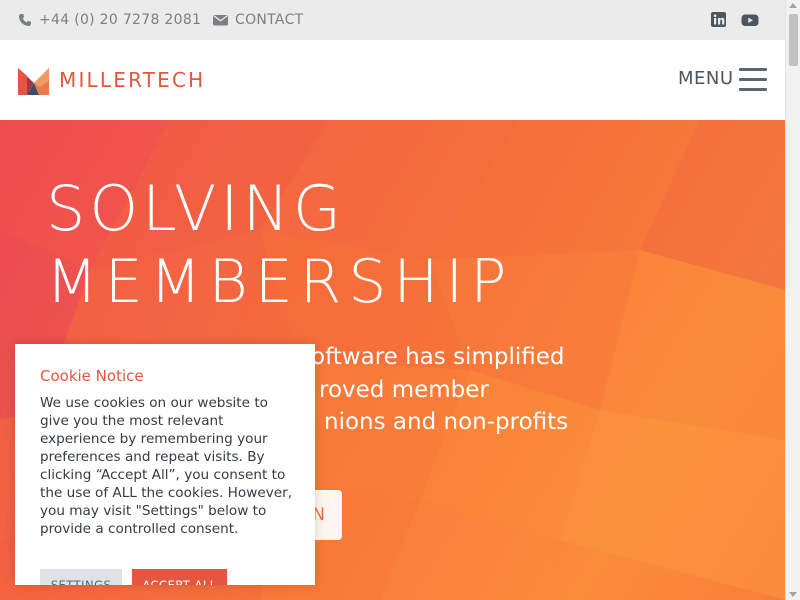 The height and width of the screenshot is (600, 800). I want to click on cookie-notice-title: Cookie Notice, so click(92, 376).